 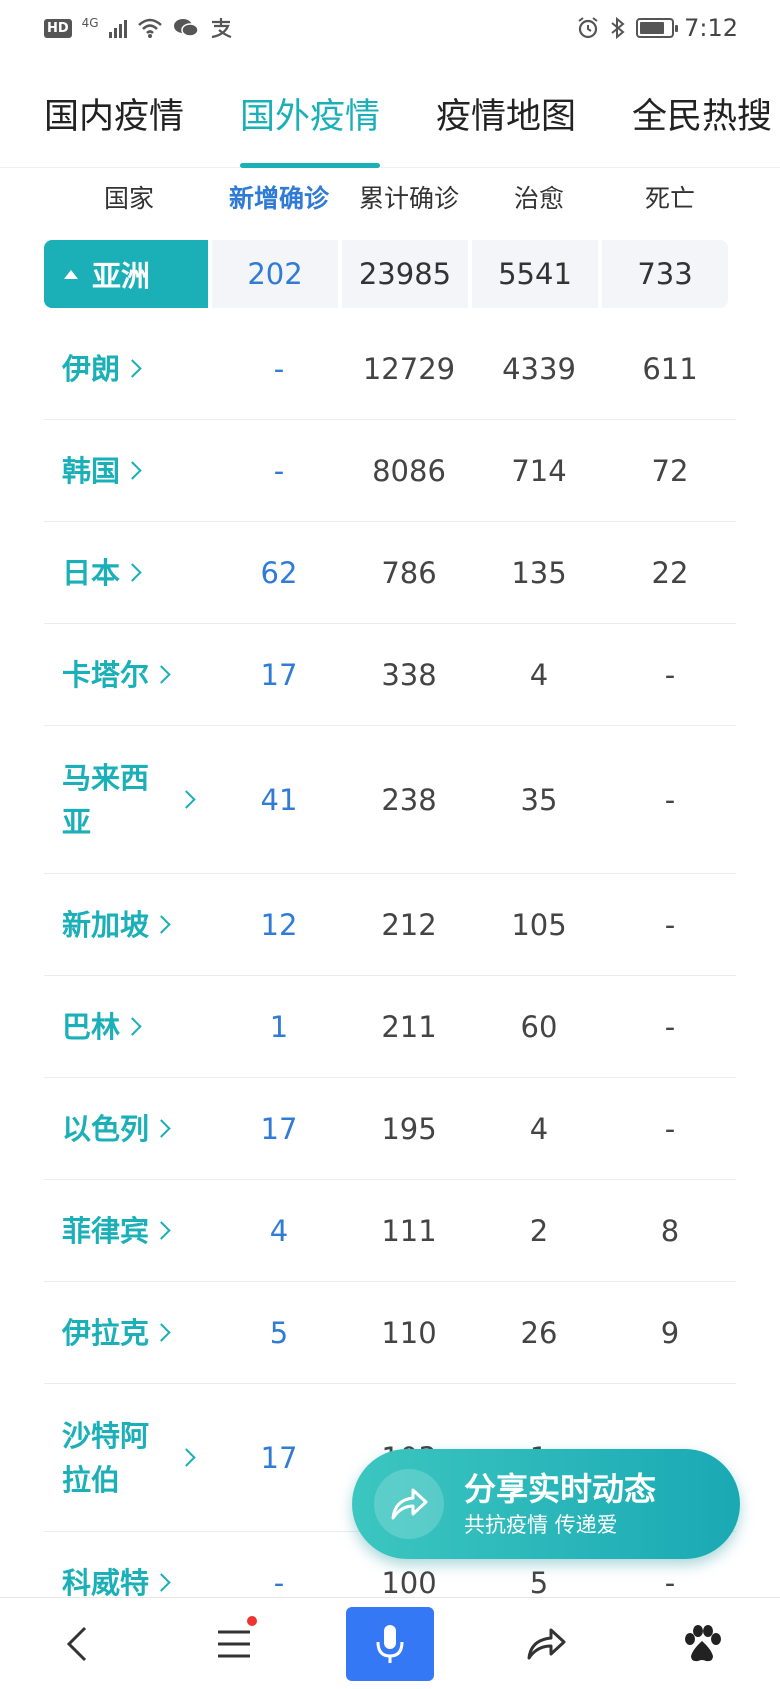 What do you see at coordinates (129, 800) in the screenshot?
I see `country-link: 马来西亚` at bounding box center [129, 800].